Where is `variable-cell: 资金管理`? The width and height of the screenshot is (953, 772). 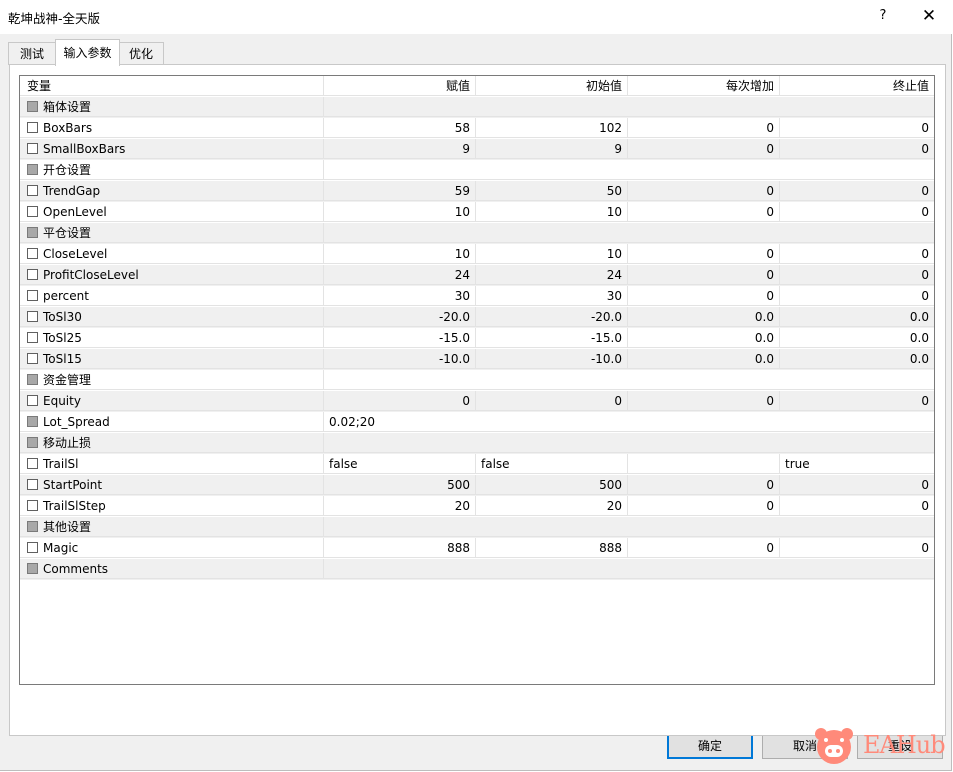
variable-cell: 资金管理 is located at coordinates (172, 380).